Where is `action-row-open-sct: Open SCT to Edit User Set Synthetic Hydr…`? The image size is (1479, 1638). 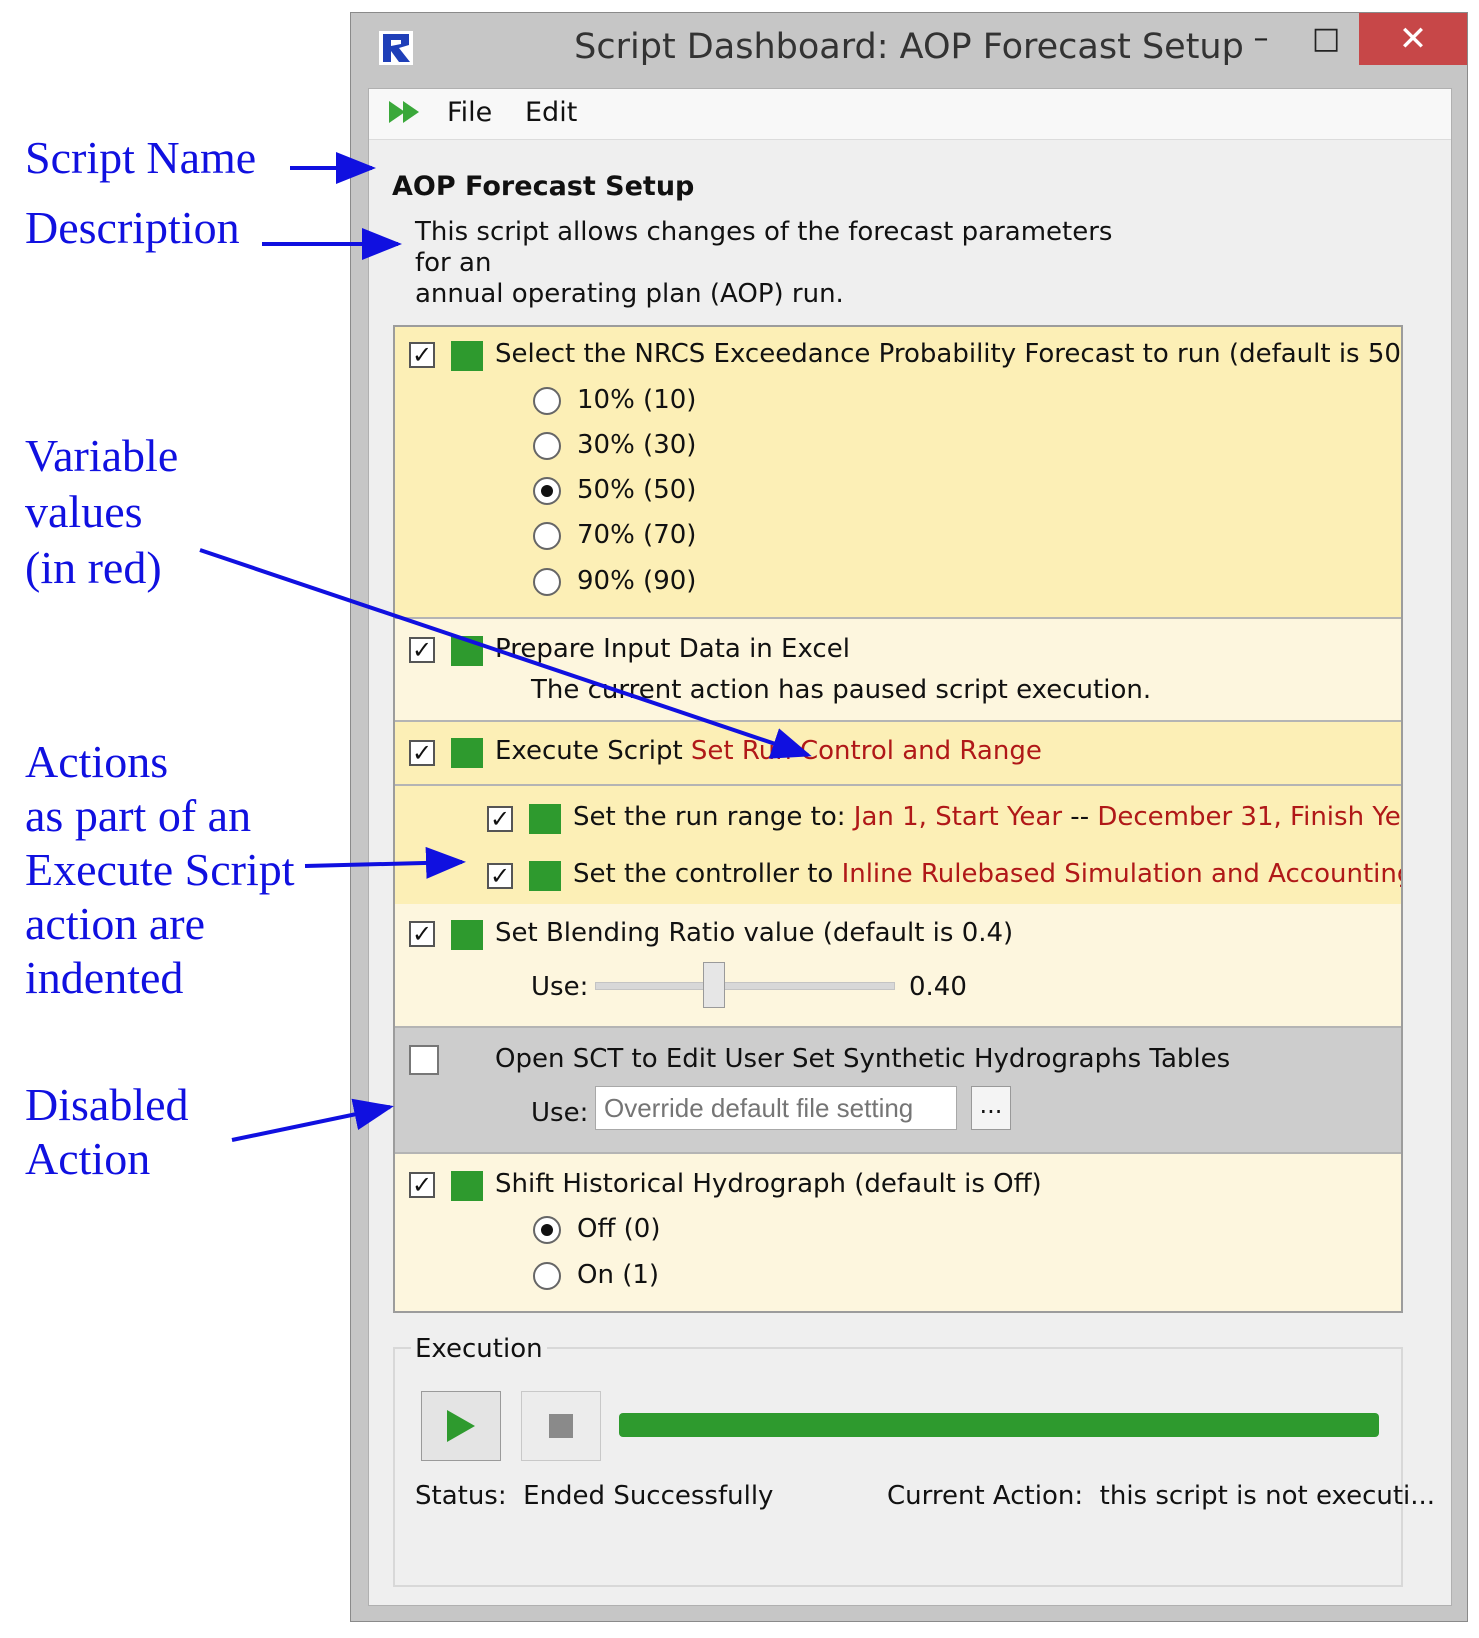 action-row-open-sct: Open SCT to Edit User Set Synthetic Hydr… is located at coordinates (898, 1091).